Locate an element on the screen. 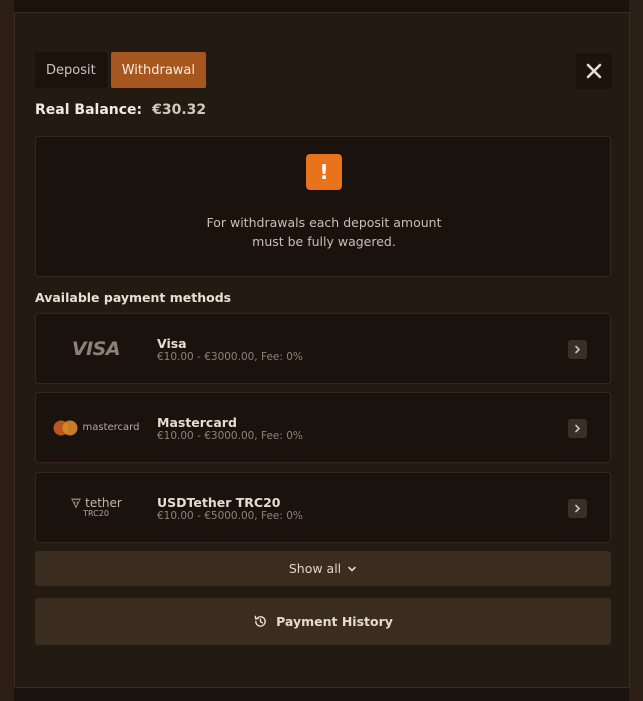  background-right is located at coordinates (636, 350).